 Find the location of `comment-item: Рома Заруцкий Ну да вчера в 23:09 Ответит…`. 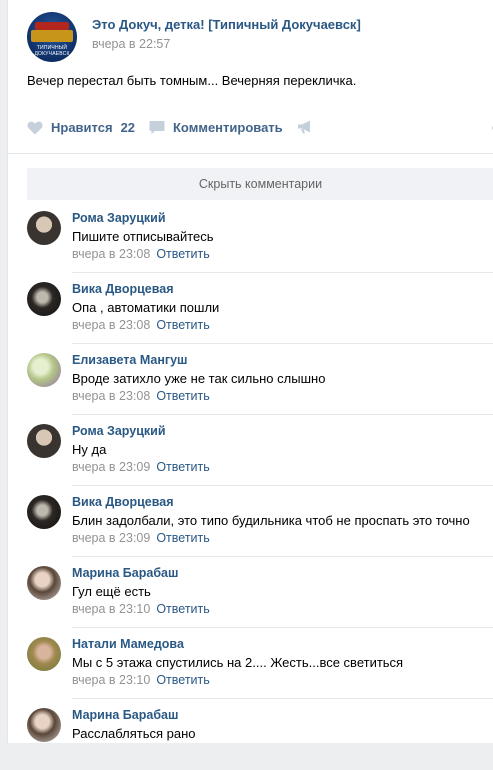

comment-item: Рома Заруцкий Ну да вчера в 23:09 Ответит… is located at coordinates (260, 450).